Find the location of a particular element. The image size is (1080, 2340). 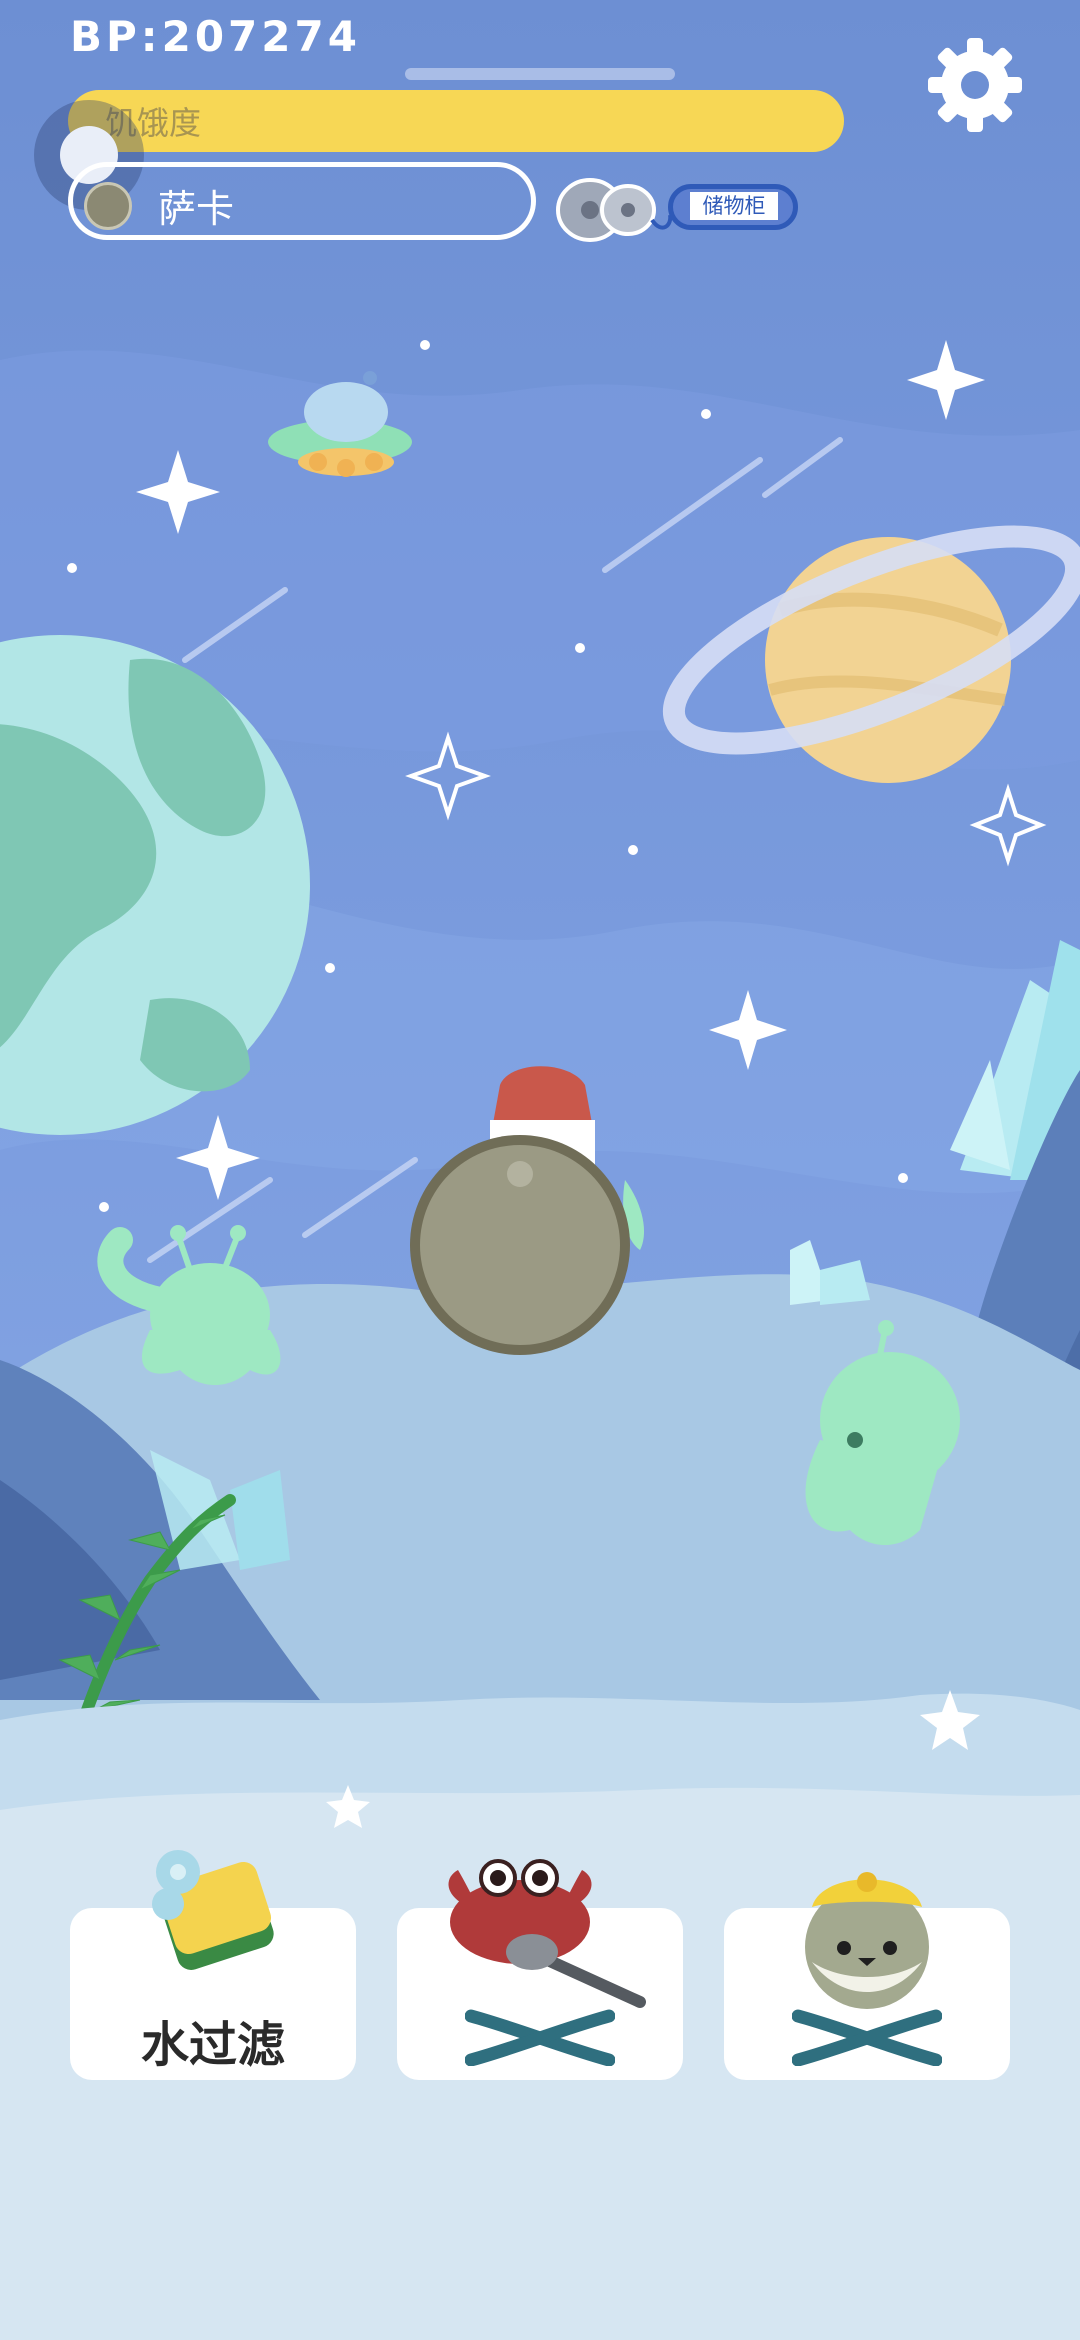

storage-label: 储物柜 is located at coordinates (734, 206).